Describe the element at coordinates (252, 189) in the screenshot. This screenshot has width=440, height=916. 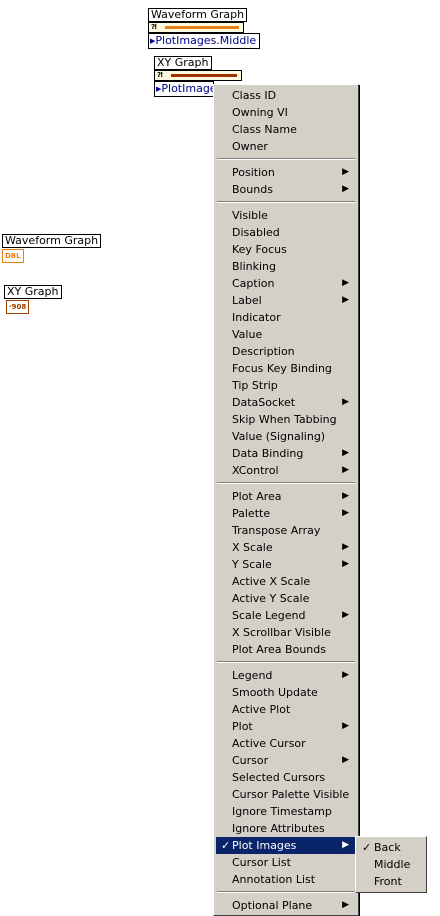
I see `menu-item-label: Bounds` at that location.